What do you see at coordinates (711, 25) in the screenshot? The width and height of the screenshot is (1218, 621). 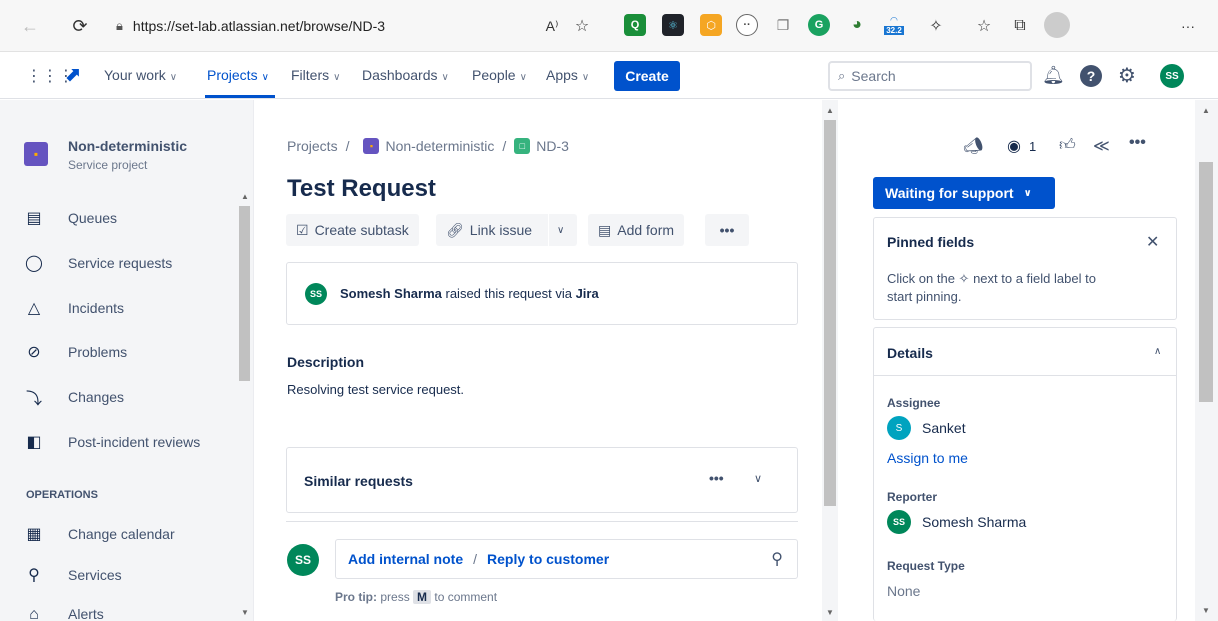 I see `orange-extension-icon: ⬡` at bounding box center [711, 25].